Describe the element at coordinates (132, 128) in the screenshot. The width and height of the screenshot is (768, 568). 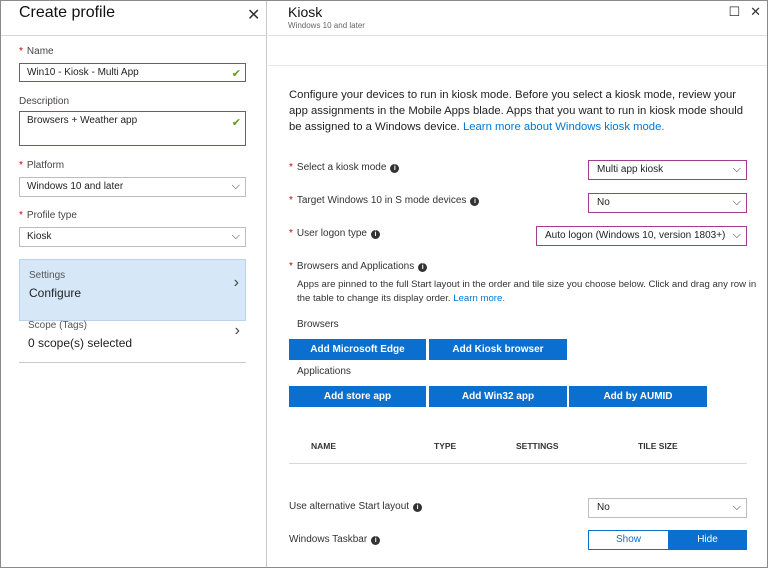
I see `description-input: Browsers + Weather app ✔` at that location.